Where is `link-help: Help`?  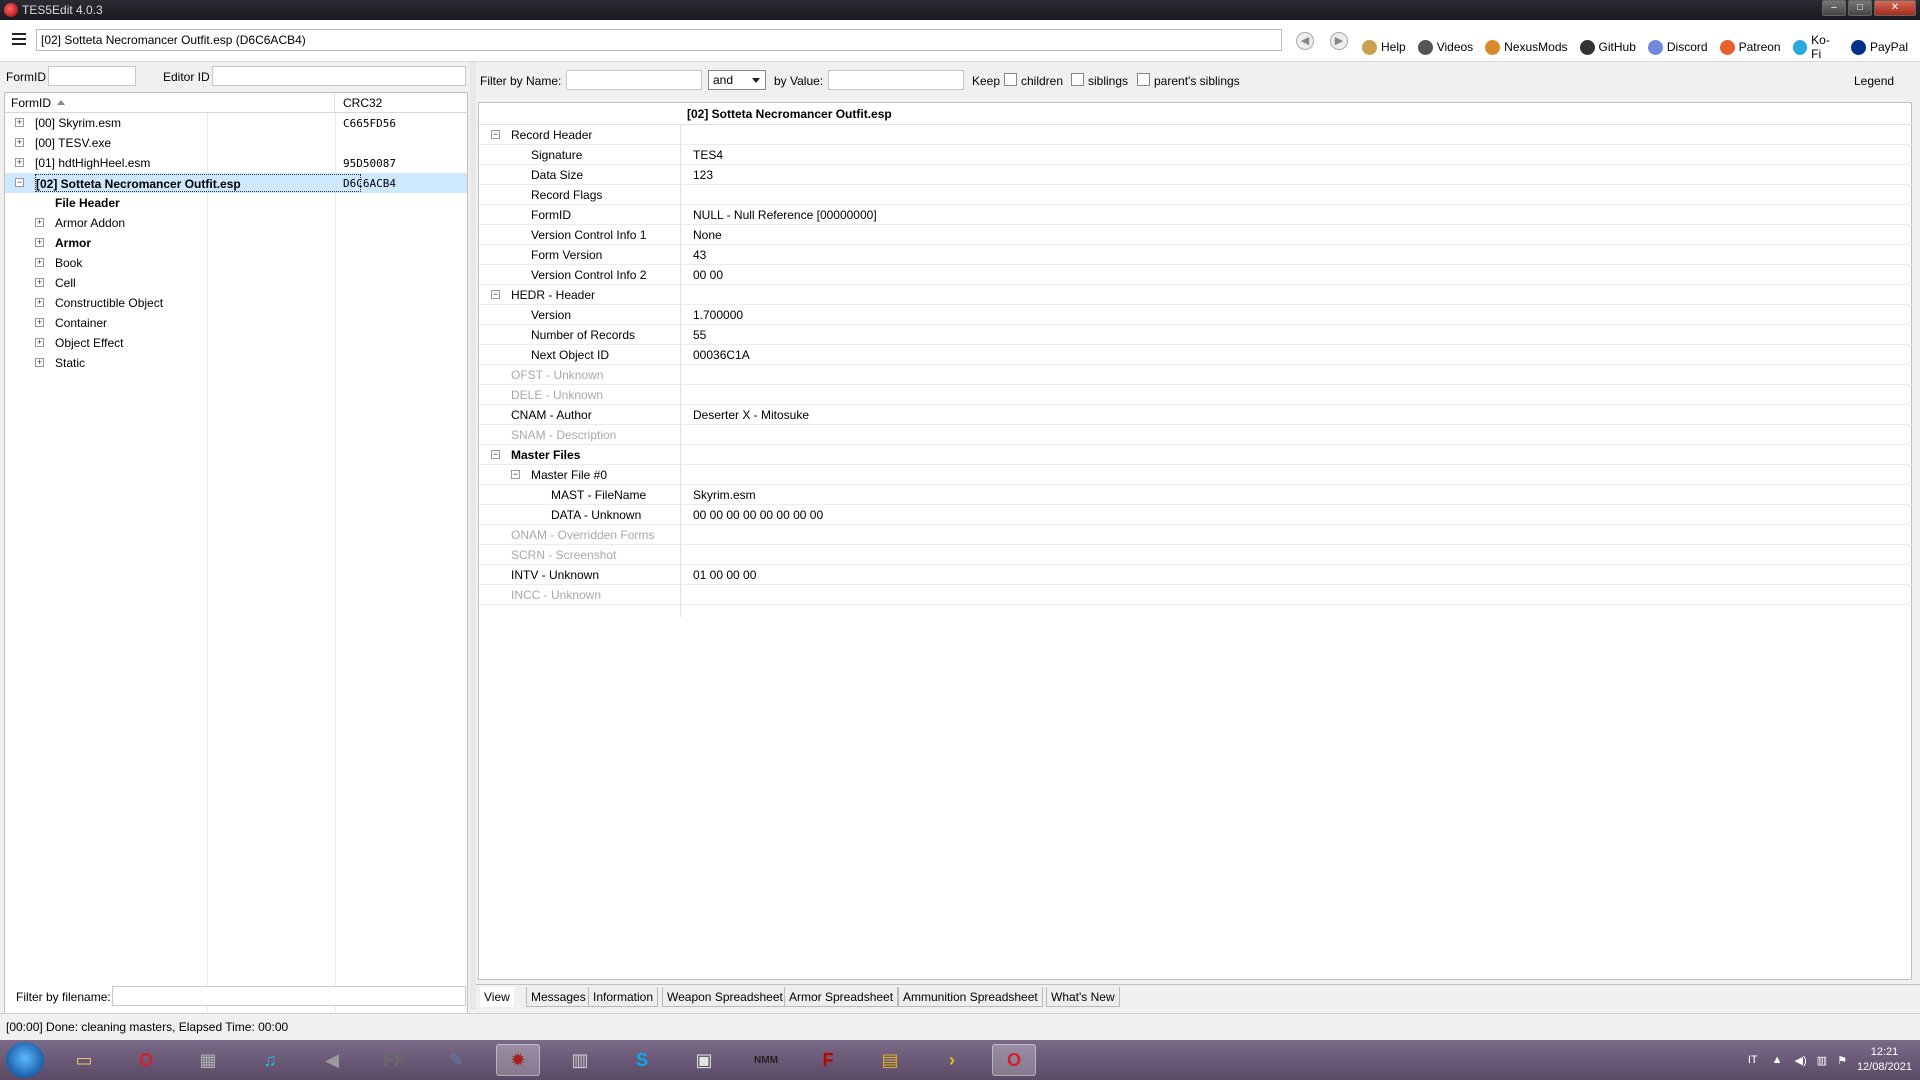
link-help: Help is located at coordinates (1384, 47).